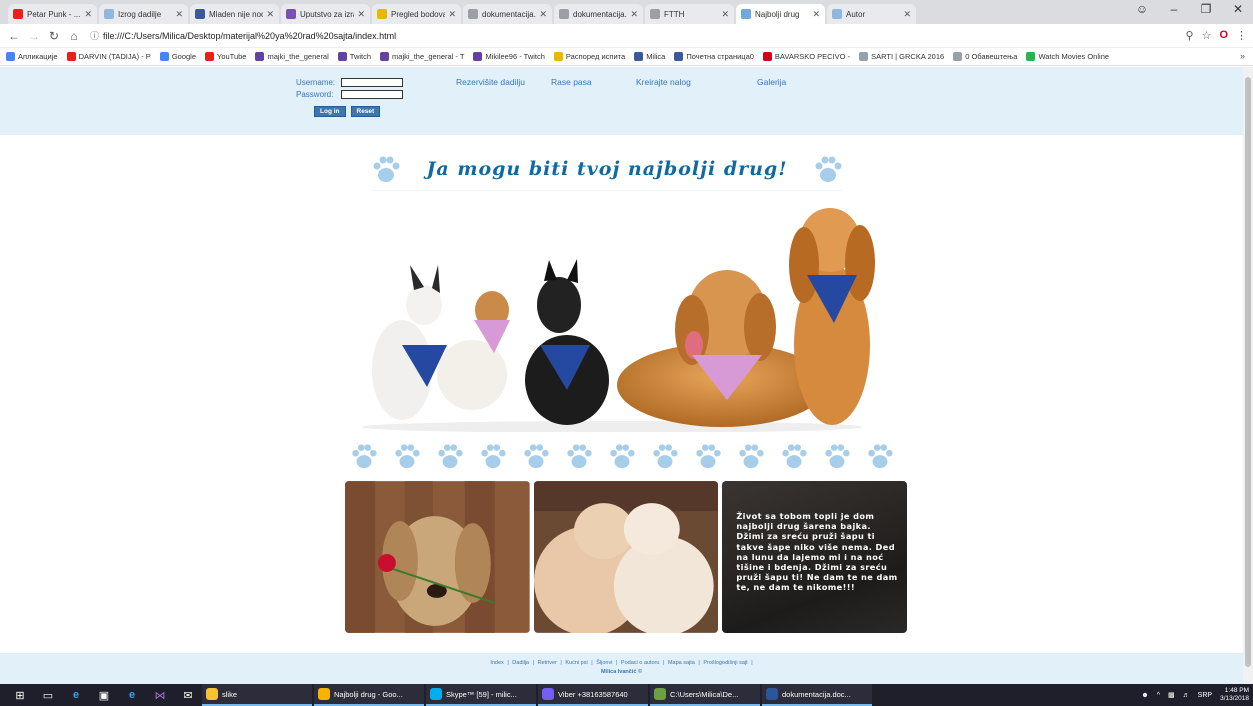  What do you see at coordinates (640, 663) in the screenshot?
I see `footer-link: Podaci o autoru` at bounding box center [640, 663].